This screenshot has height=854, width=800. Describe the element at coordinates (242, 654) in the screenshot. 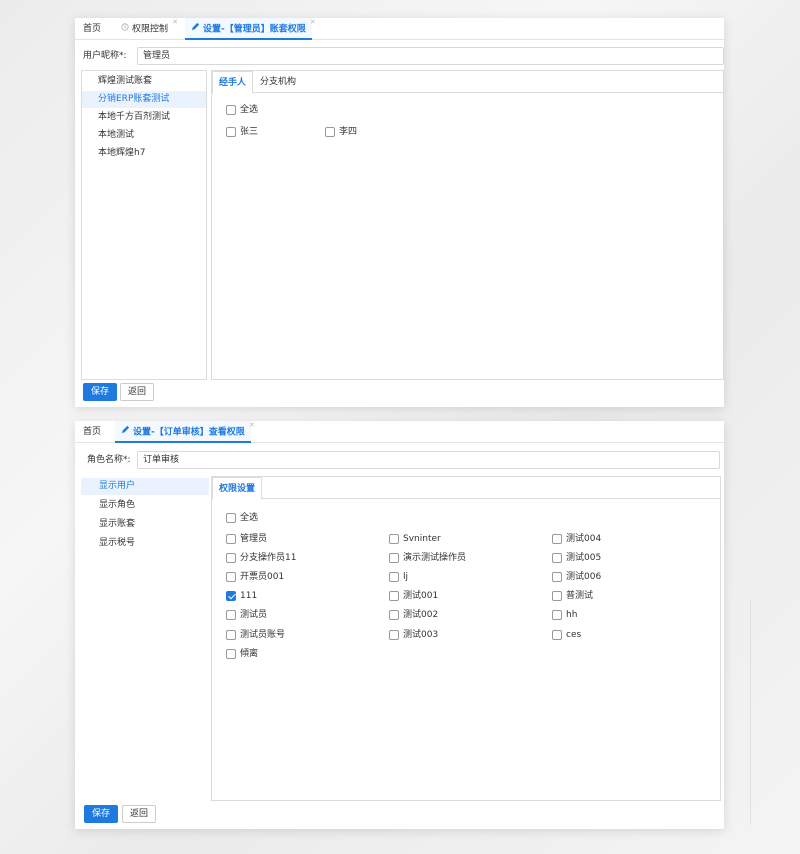

I see `user-checkbox: 傾离` at that location.